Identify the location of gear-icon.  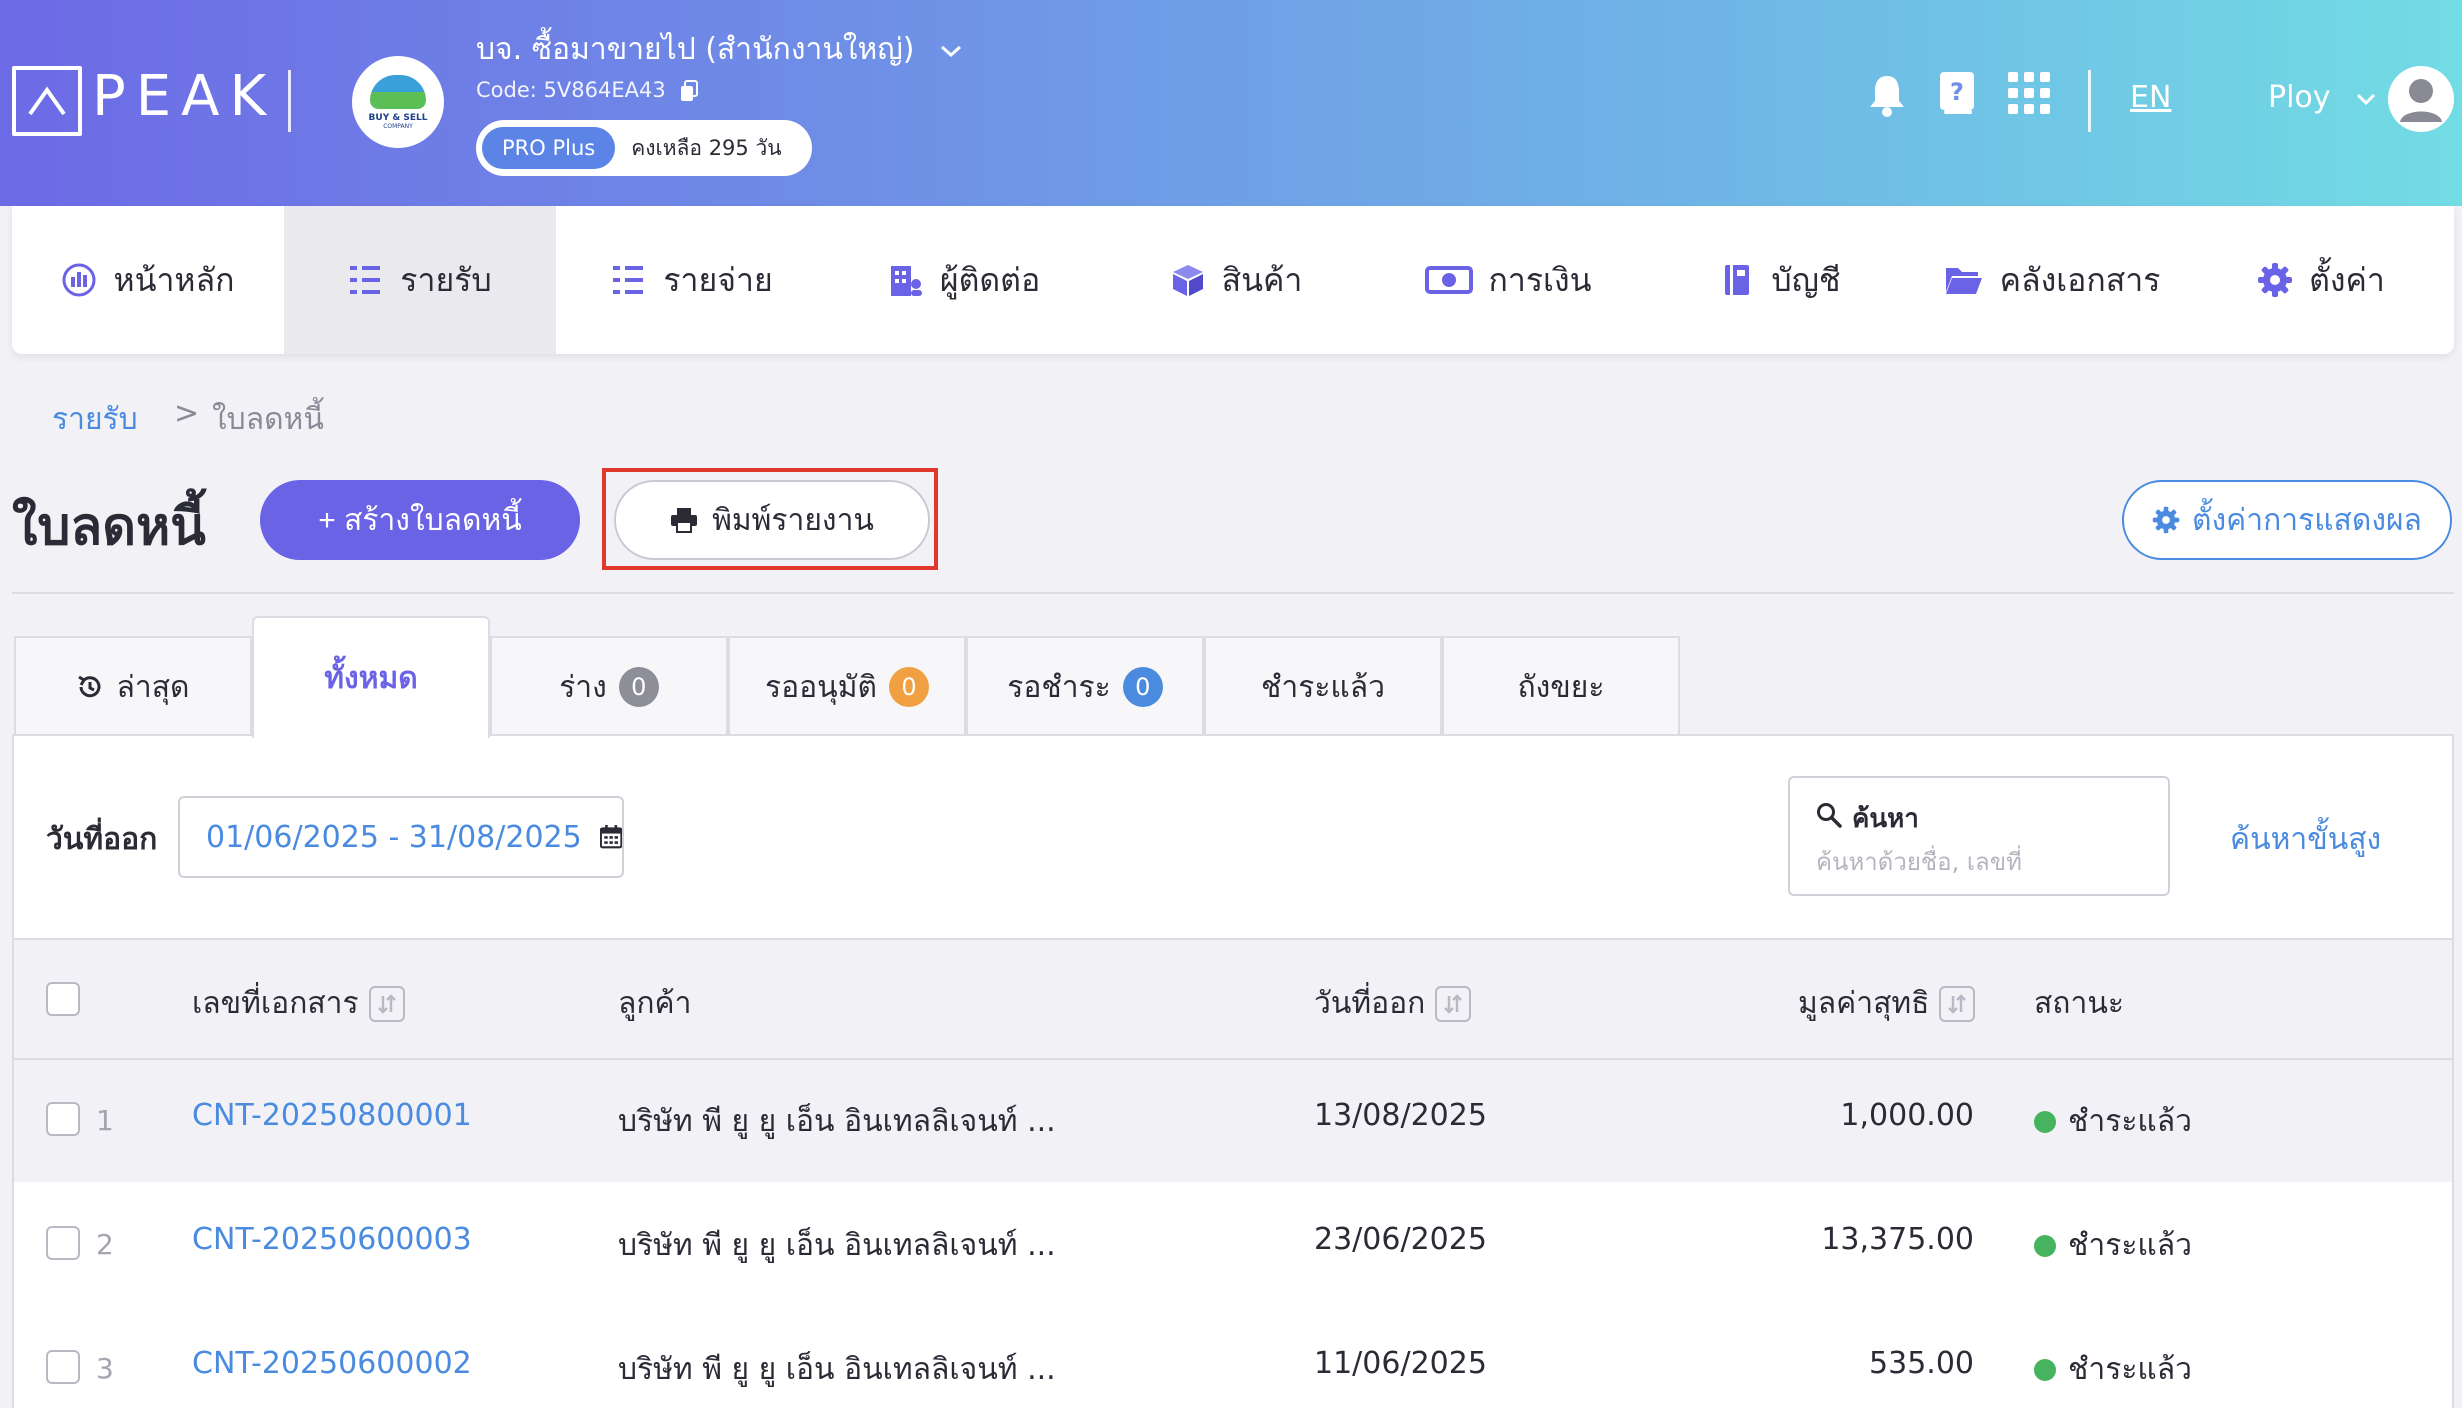
(2166, 520).